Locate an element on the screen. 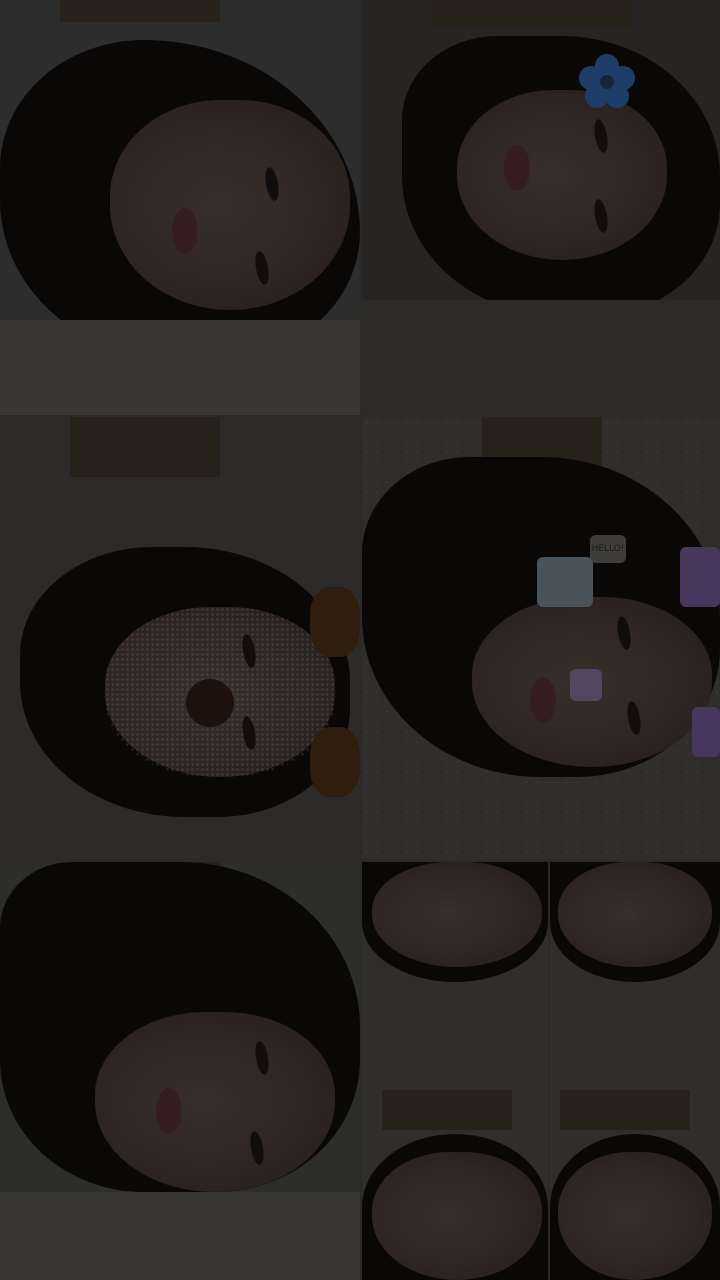 The height and width of the screenshot is (1280, 720). pixel-character-sticker is located at coordinates (565, 582).